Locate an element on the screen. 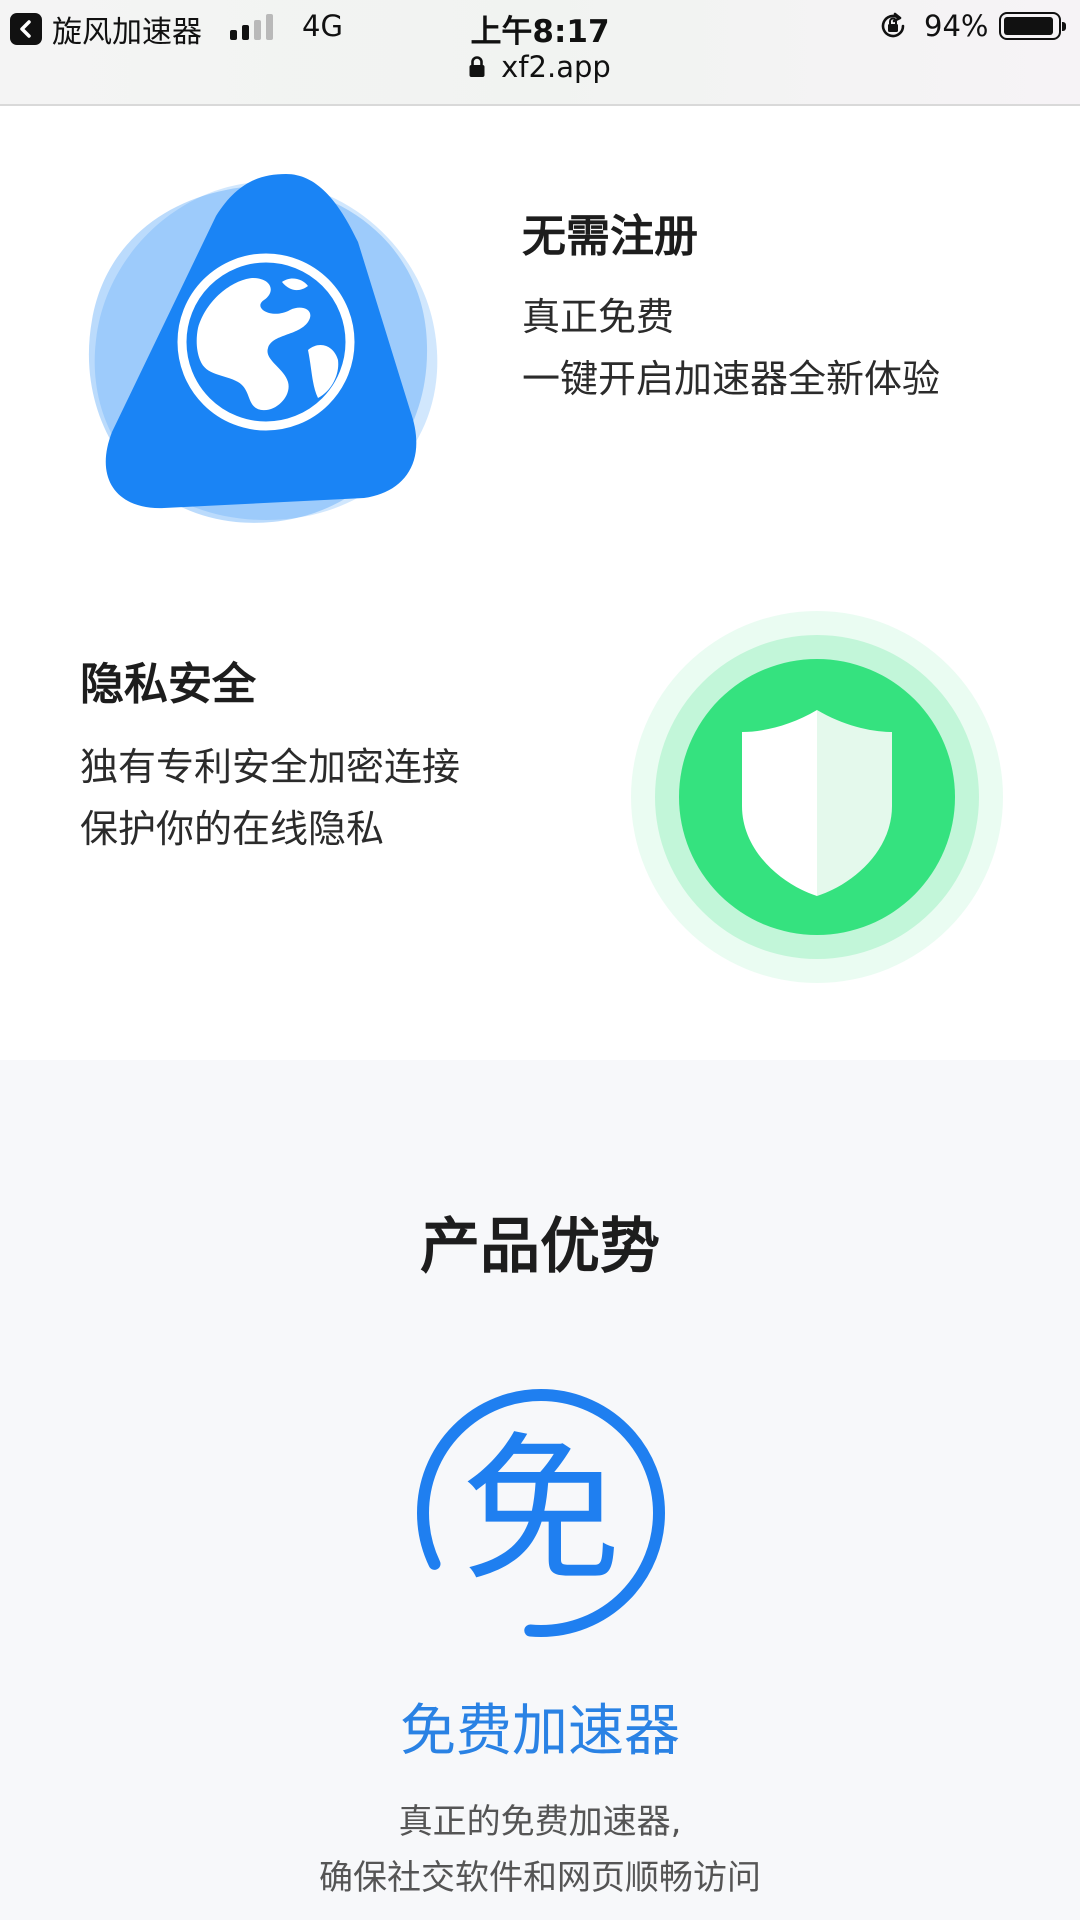 This screenshot has height=1920, width=1080. section-heading: 产品优势 is located at coordinates (540, 1247).